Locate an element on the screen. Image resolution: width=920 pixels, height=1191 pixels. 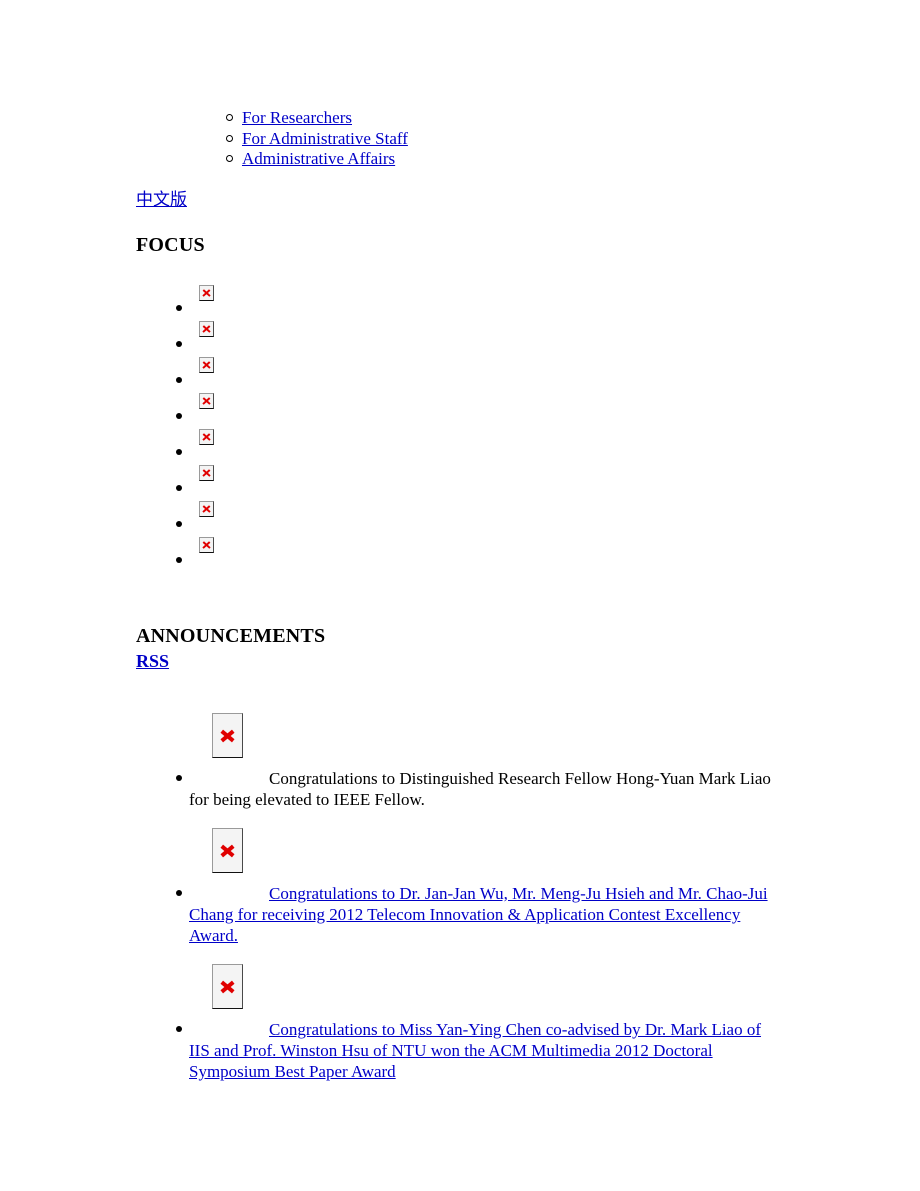
language-switch: 中文版 is located at coordinates (161, 200).